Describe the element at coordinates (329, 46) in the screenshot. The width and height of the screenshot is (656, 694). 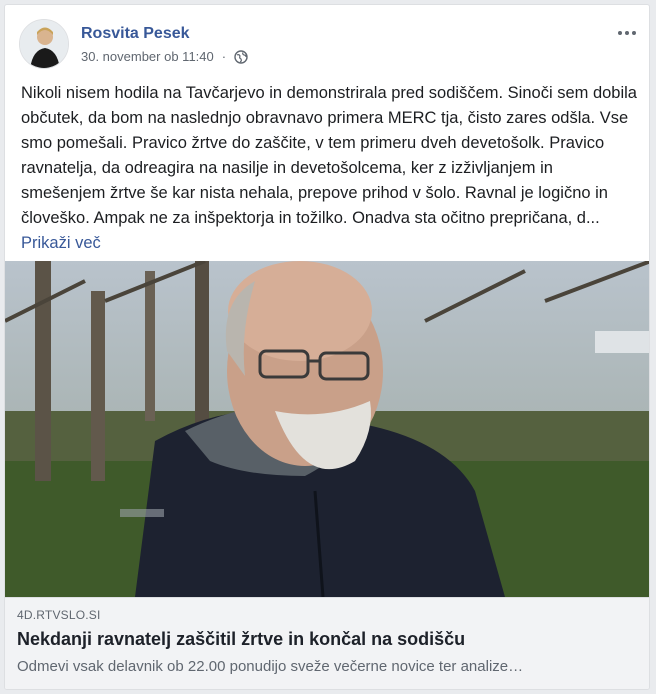
I see `post-header: Rosvita Pesek 30. november ob 11:40 ·` at that location.